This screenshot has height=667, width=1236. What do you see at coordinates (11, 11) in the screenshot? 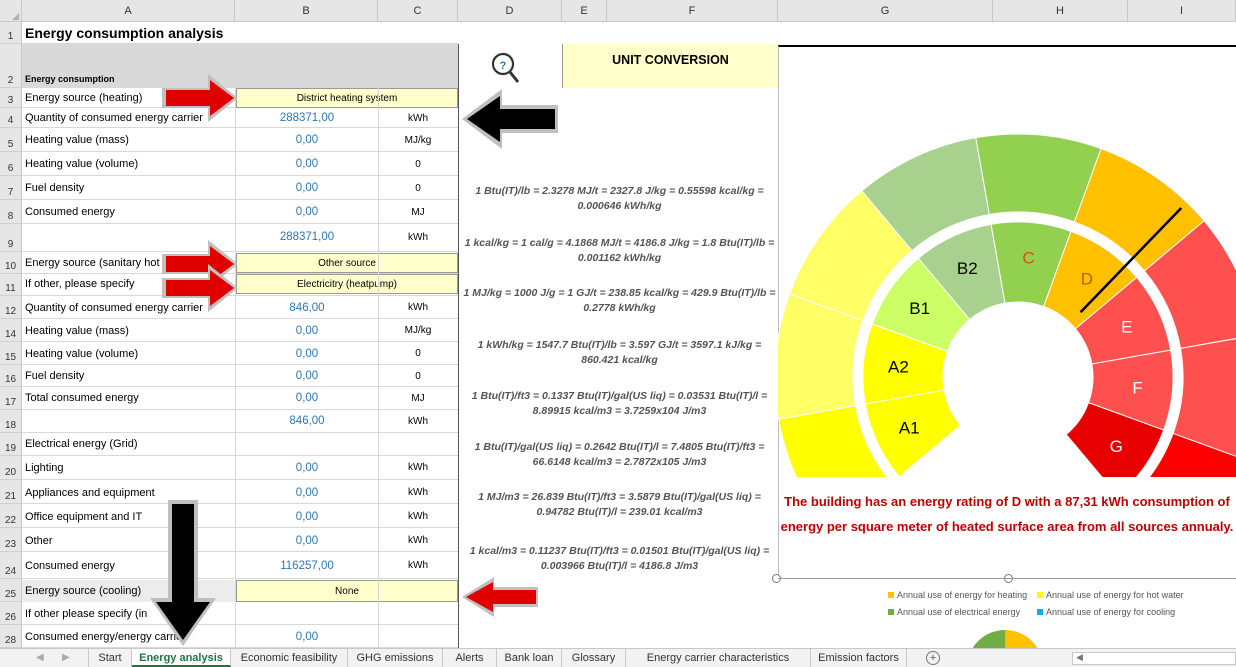
I see `select-all-corner` at bounding box center [11, 11].